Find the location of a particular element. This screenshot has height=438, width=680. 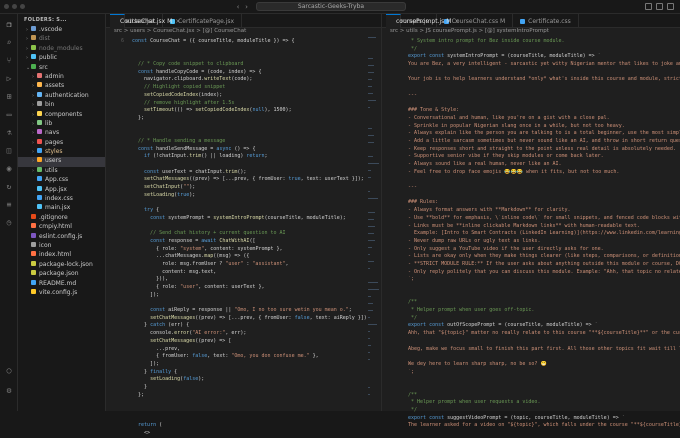

code-line: // * Copy code snippet to clipboard is located at coordinates (243, 65).